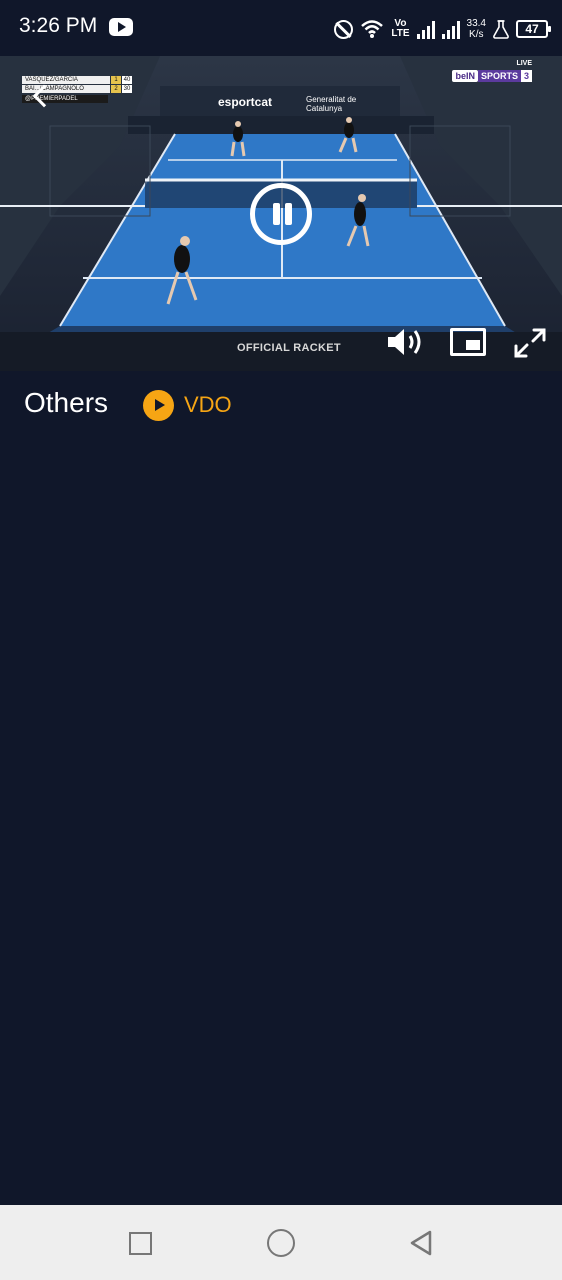 The height and width of the screenshot is (1280, 562). I want to click on net-speed: 33.4 K/s, so click(476, 29).